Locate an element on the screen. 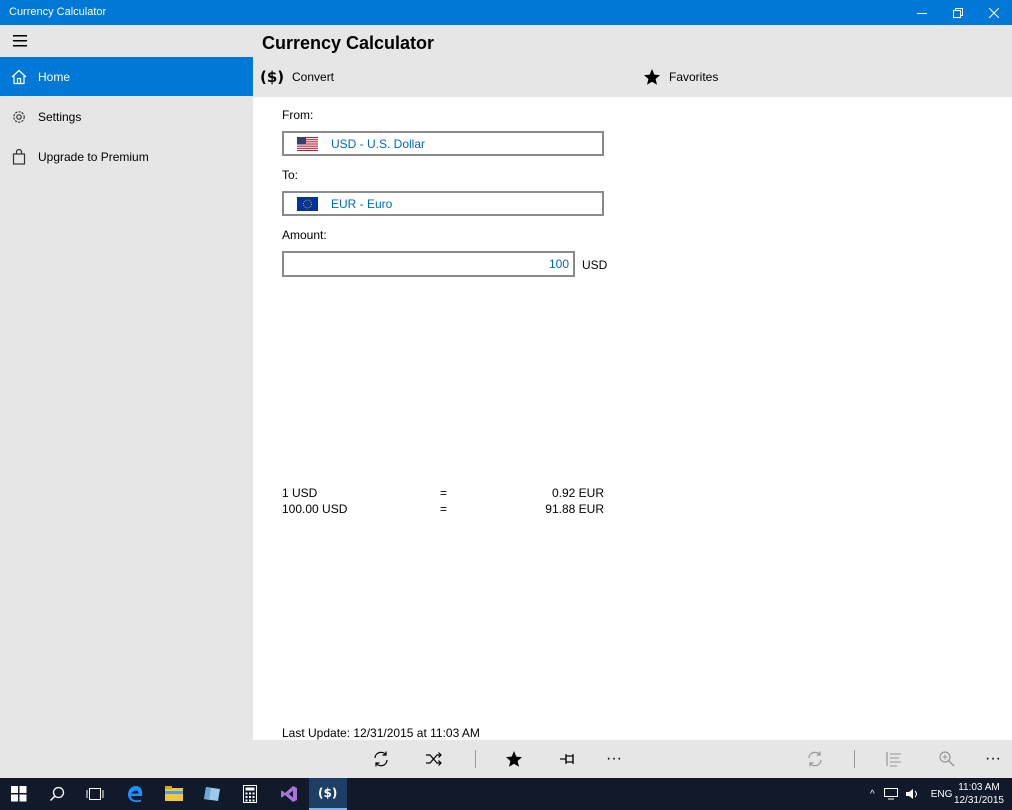 The height and width of the screenshot is (810, 1012). hamburger-icon is located at coordinates (20, 41).